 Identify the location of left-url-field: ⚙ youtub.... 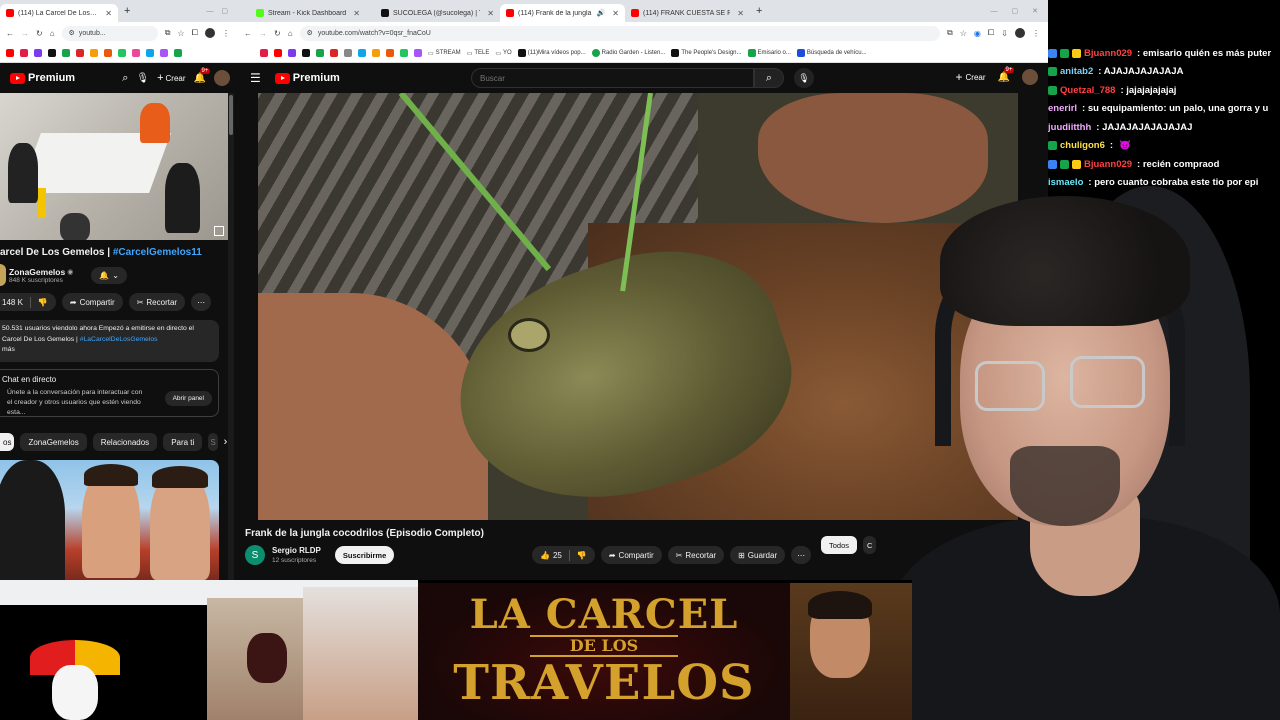
(109, 33).